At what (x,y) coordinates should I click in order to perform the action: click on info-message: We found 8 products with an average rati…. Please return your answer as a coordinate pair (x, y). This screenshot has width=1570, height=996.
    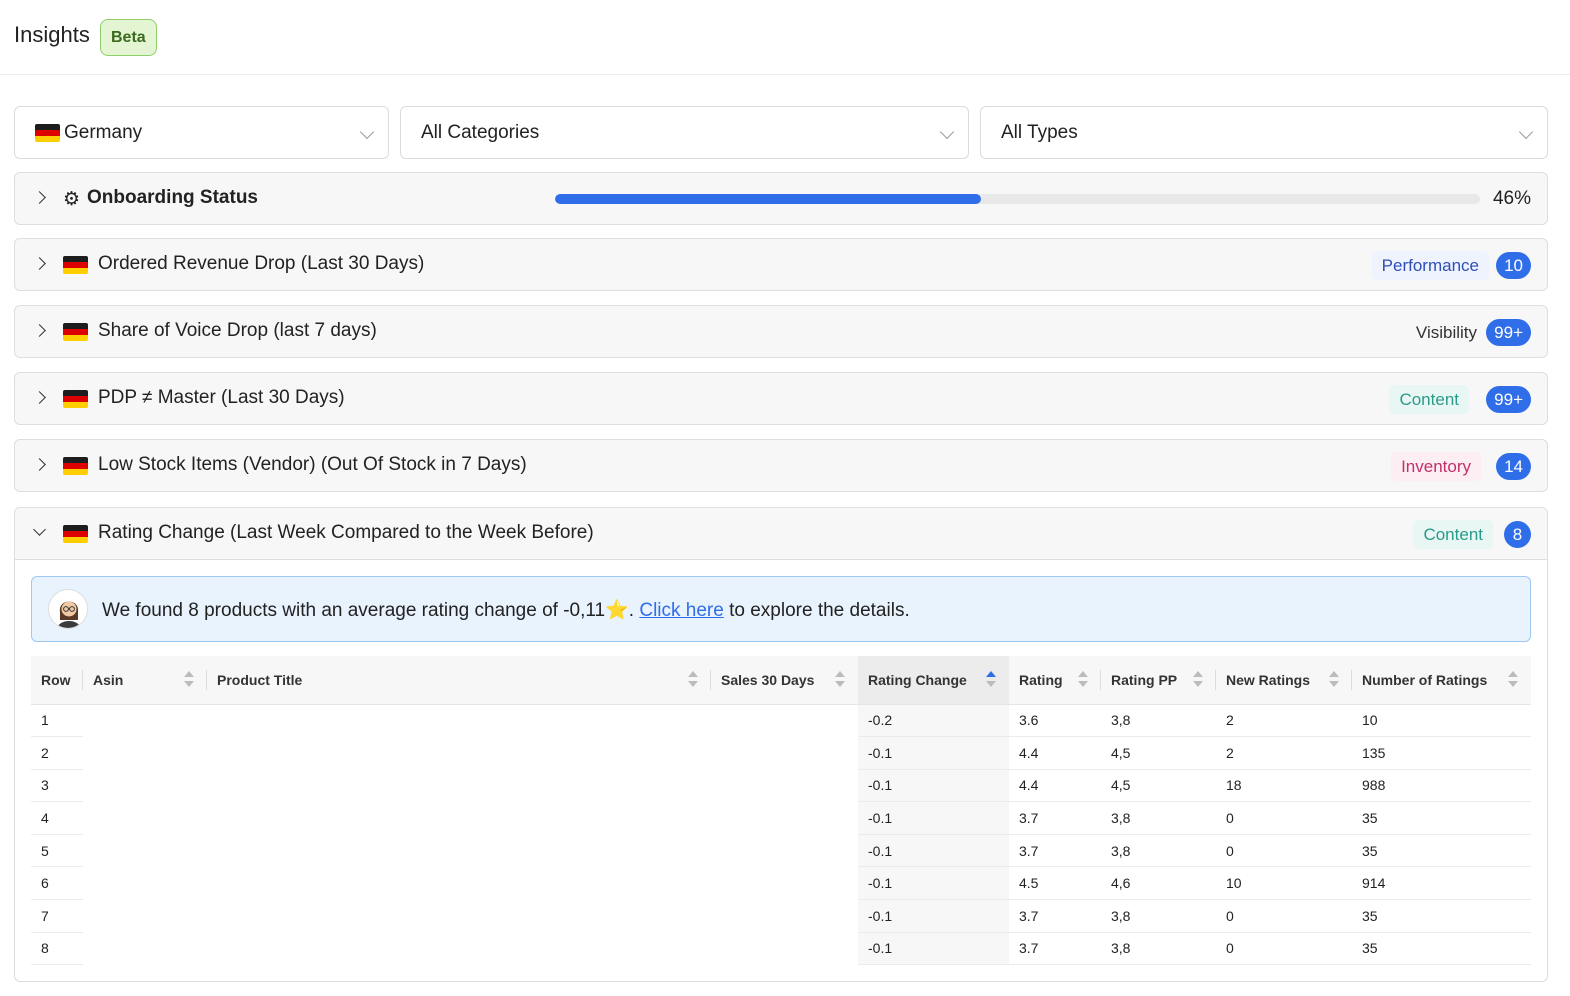
    Looking at the image, I should click on (506, 610).